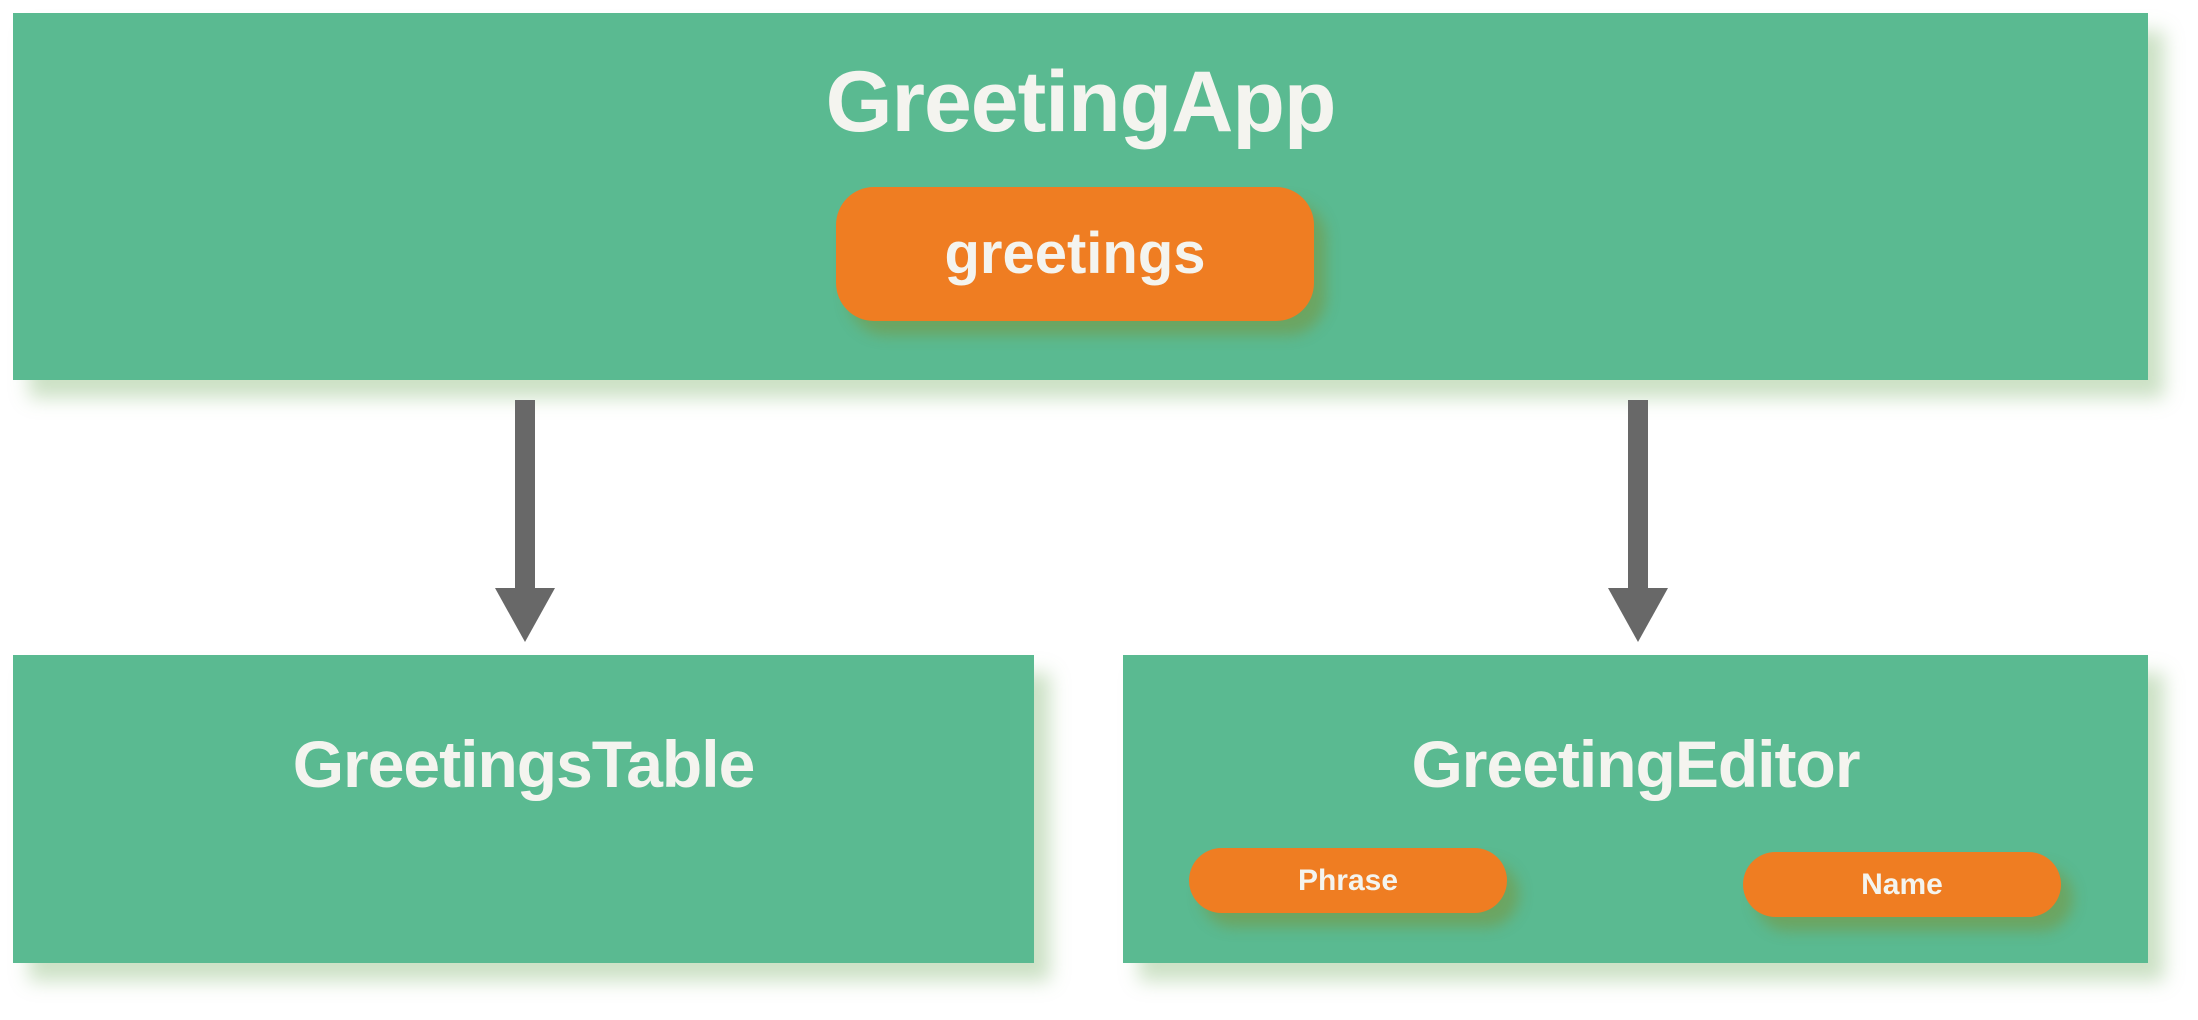 The width and height of the screenshot is (2198, 1020). What do you see at coordinates (1348, 880) in the screenshot?
I see `phrase-field-pill: Phrase` at bounding box center [1348, 880].